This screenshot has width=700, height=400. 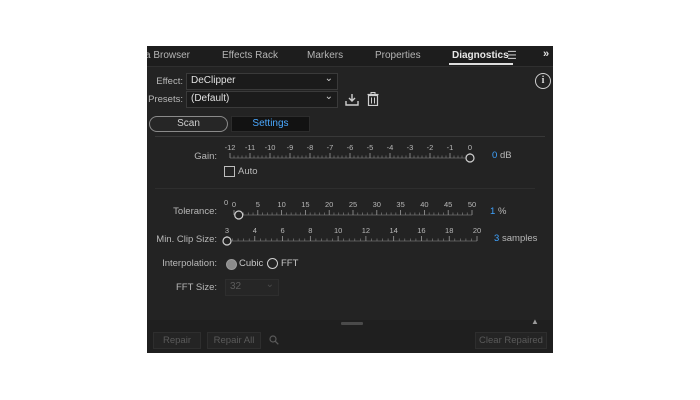 What do you see at coordinates (272, 263) in the screenshot?
I see `fft-radio` at bounding box center [272, 263].